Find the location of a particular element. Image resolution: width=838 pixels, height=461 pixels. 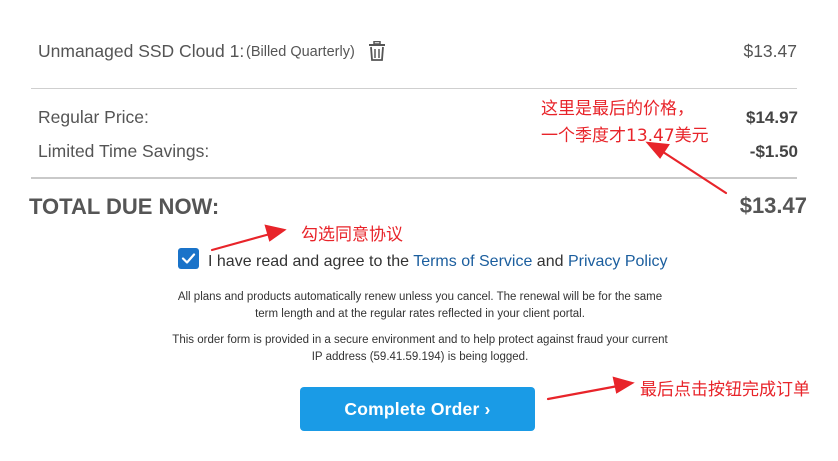

price-annotation-line: 一个季度才13.47美元 is located at coordinates (625, 136).